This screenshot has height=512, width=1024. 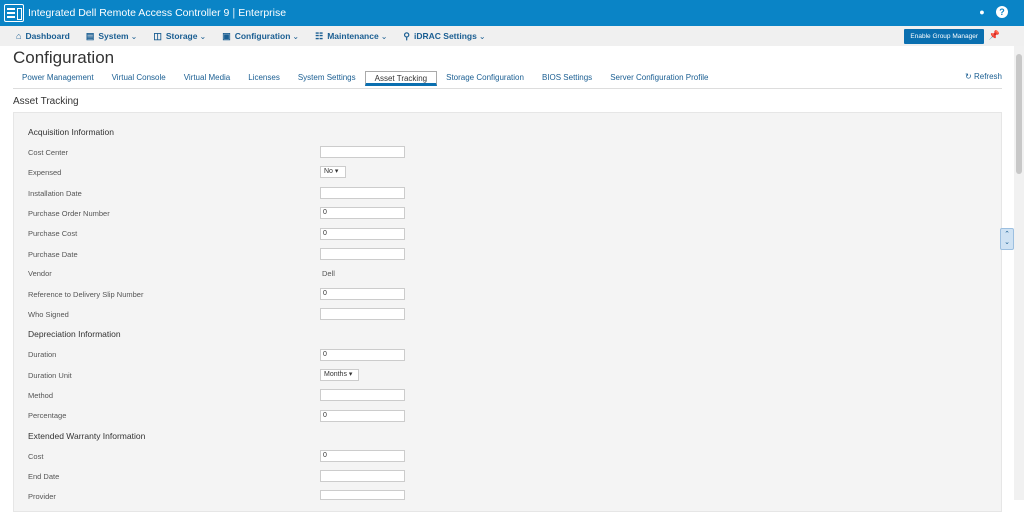 What do you see at coordinates (40, 273) in the screenshot?
I see `vendor-label: Vendor` at bounding box center [40, 273].